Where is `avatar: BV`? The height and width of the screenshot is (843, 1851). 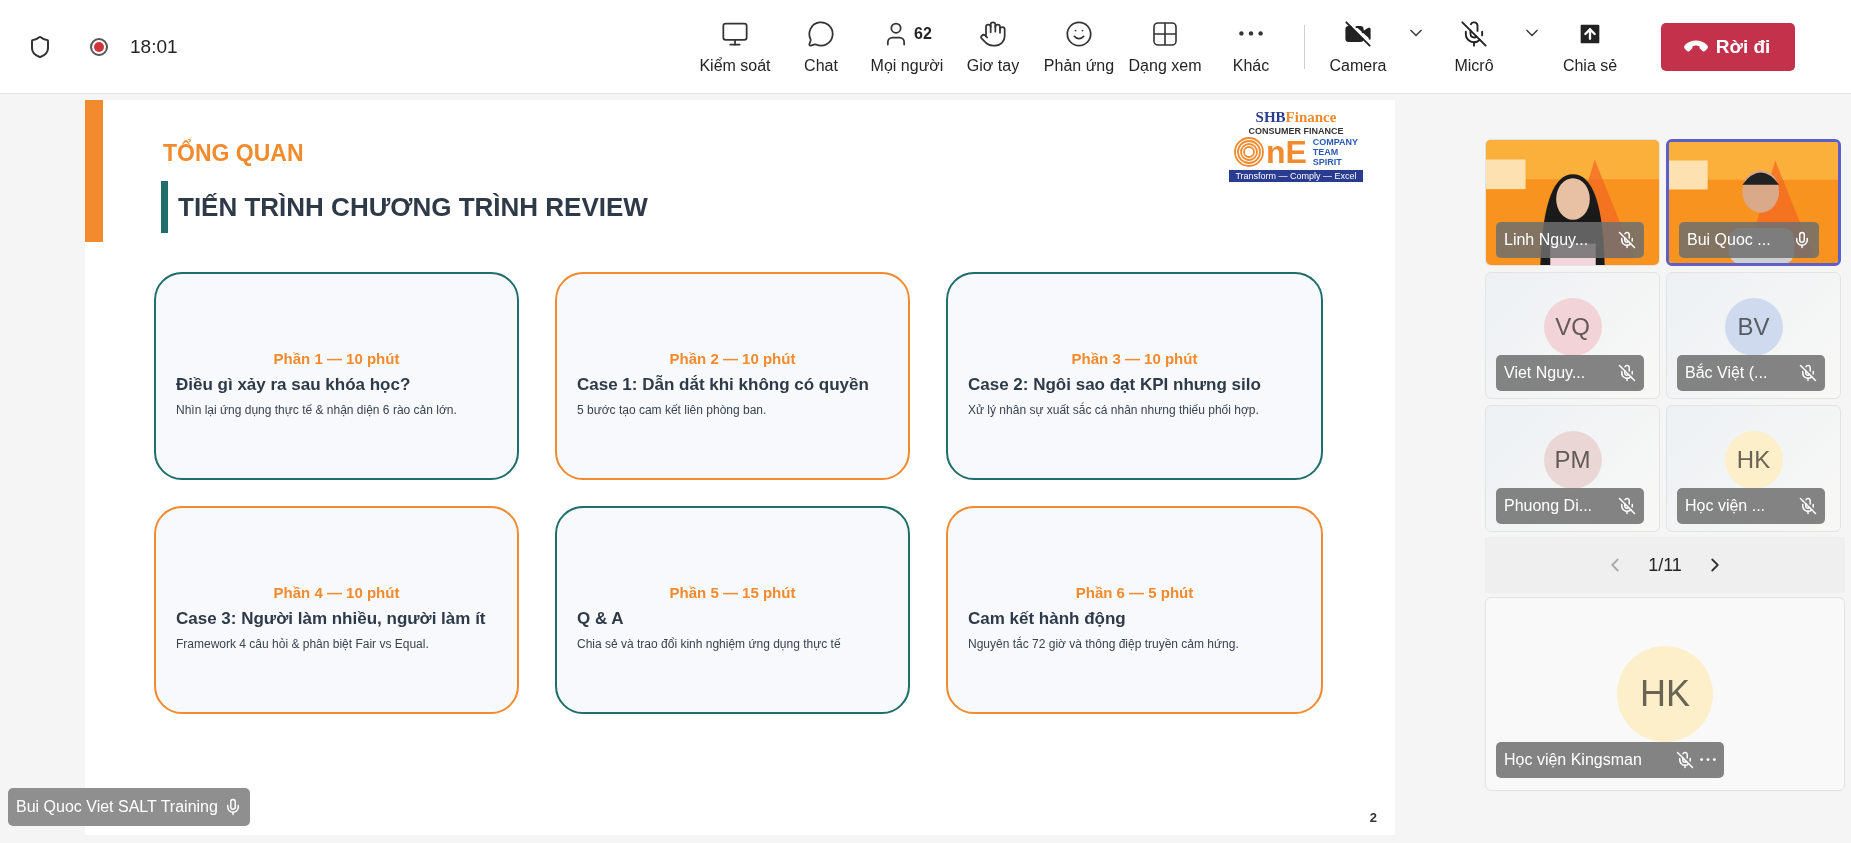
avatar: BV is located at coordinates (1753, 326).